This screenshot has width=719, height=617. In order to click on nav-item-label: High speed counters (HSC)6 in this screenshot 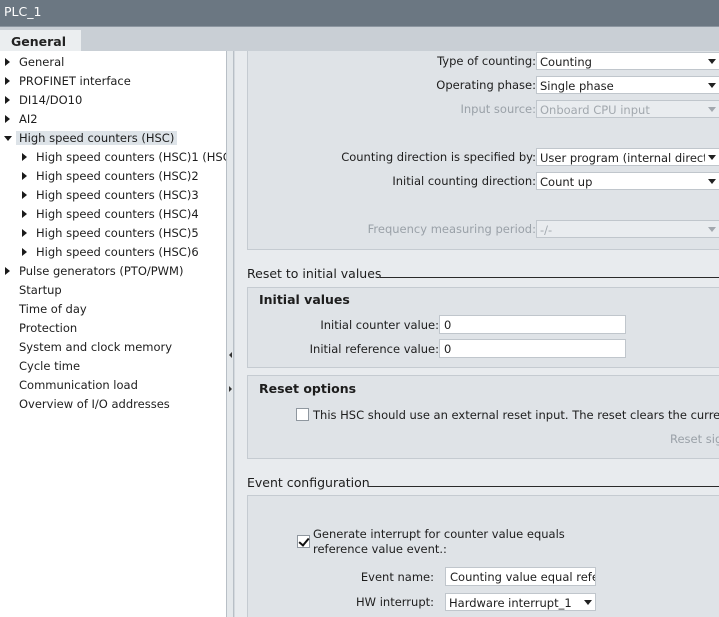, I will do `click(117, 252)`.